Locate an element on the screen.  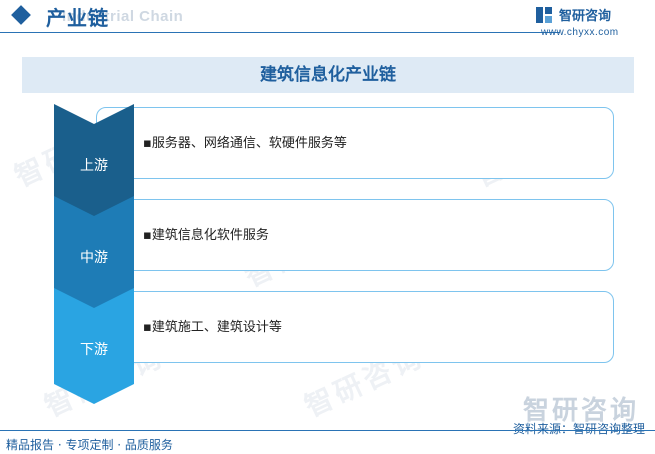
footer-divider is located at coordinates (327, 430).